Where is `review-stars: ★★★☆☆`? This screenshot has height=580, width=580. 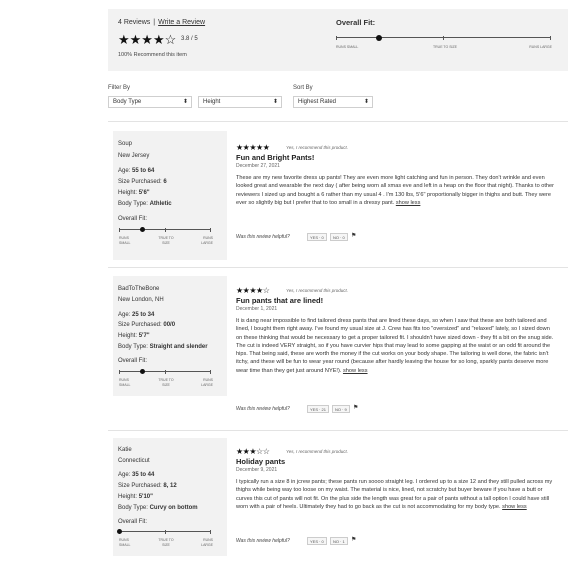
review-stars: ★★★☆☆ is located at coordinates (253, 451).